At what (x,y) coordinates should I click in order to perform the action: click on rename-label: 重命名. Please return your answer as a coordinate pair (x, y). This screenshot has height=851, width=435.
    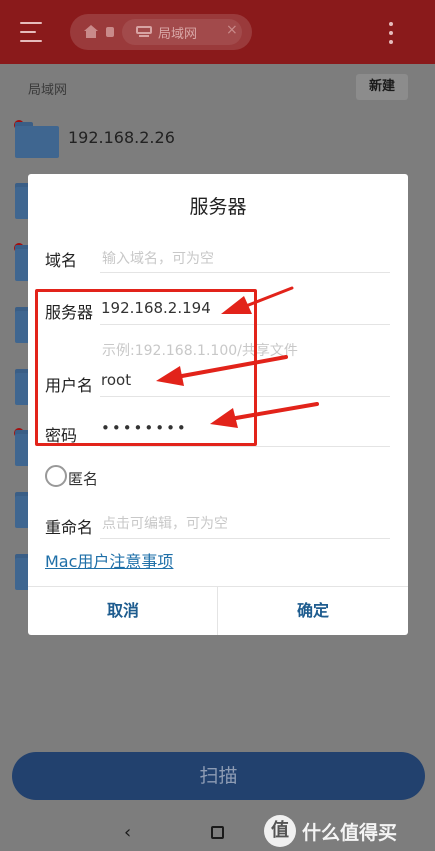
    Looking at the image, I should click on (69, 527).